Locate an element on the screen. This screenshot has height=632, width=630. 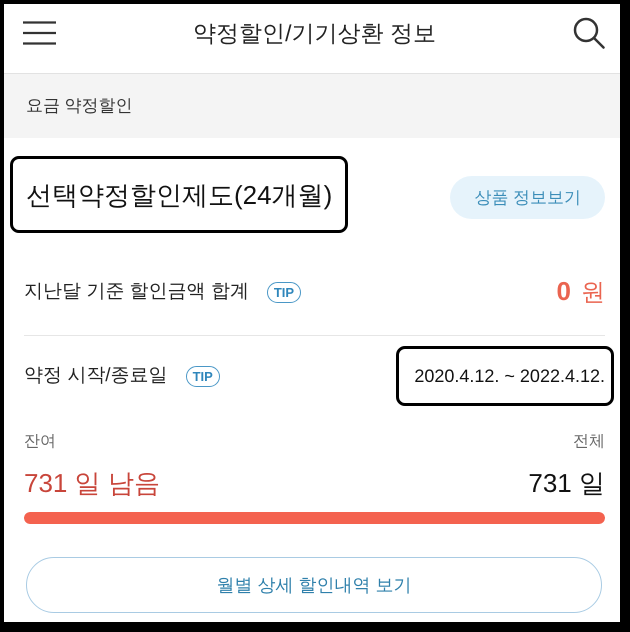
amount-value: 0 is located at coordinates (563, 291).